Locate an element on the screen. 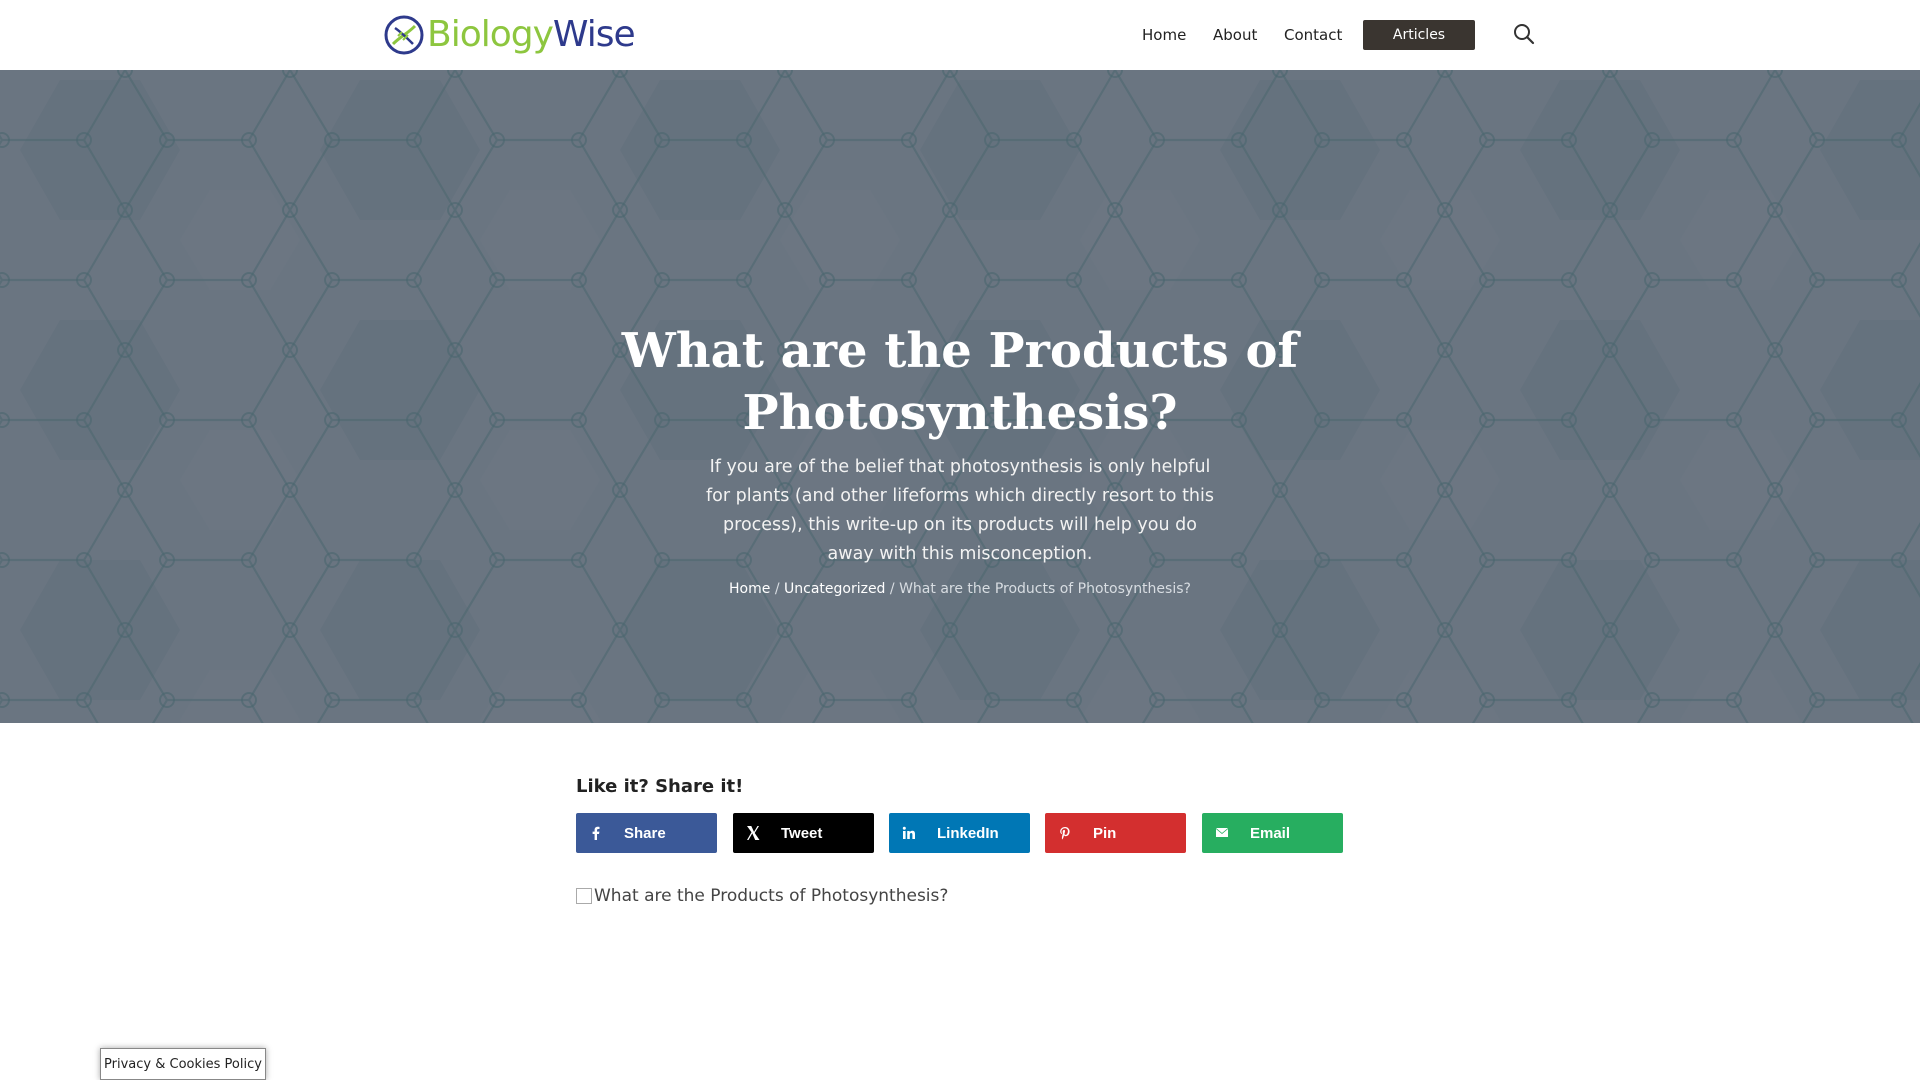 The image size is (1920, 1080). privacy-cookies-policy-button: Privacy & Cookies Policy is located at coordinates (183, 1064).